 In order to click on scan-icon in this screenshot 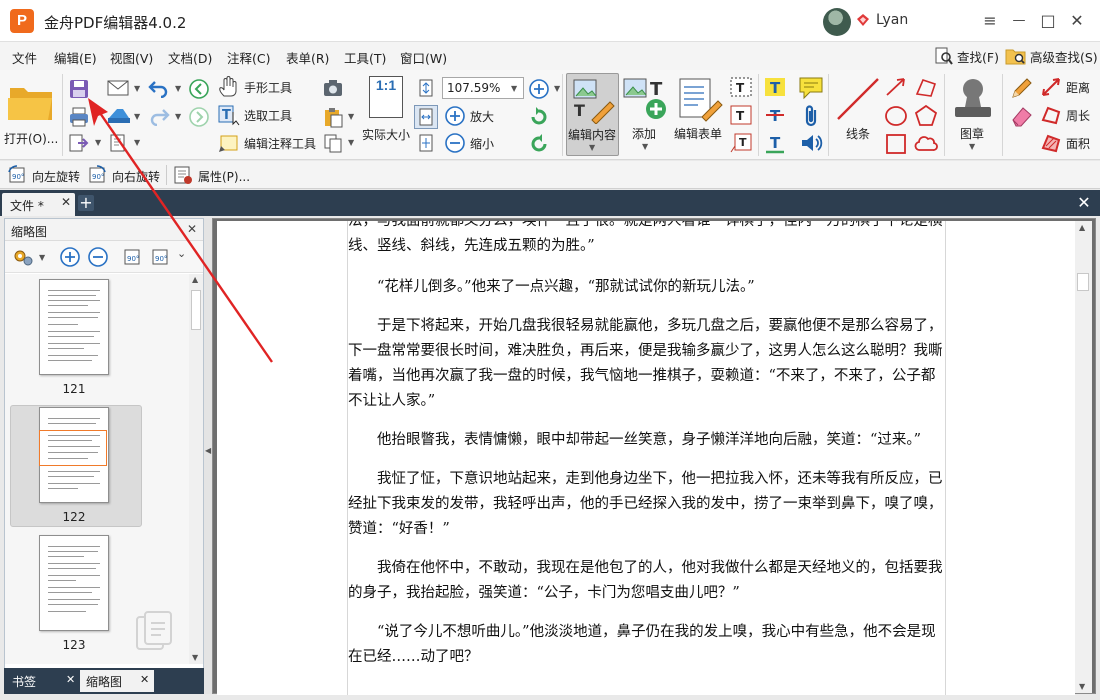, I will do `click(119, 116)`.